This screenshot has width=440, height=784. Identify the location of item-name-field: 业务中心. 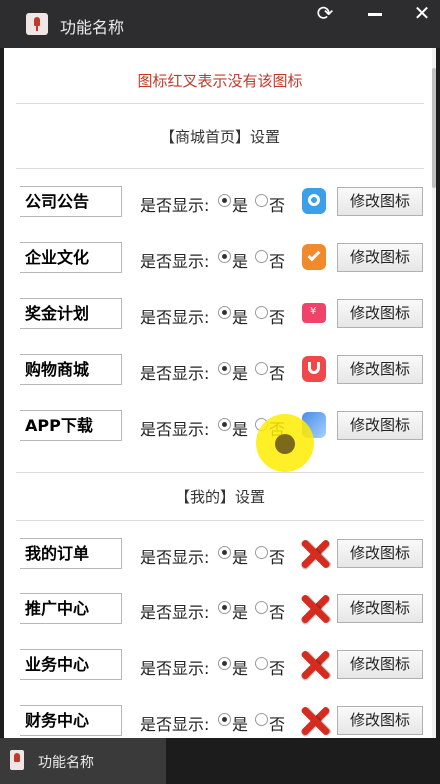
(71, 664).